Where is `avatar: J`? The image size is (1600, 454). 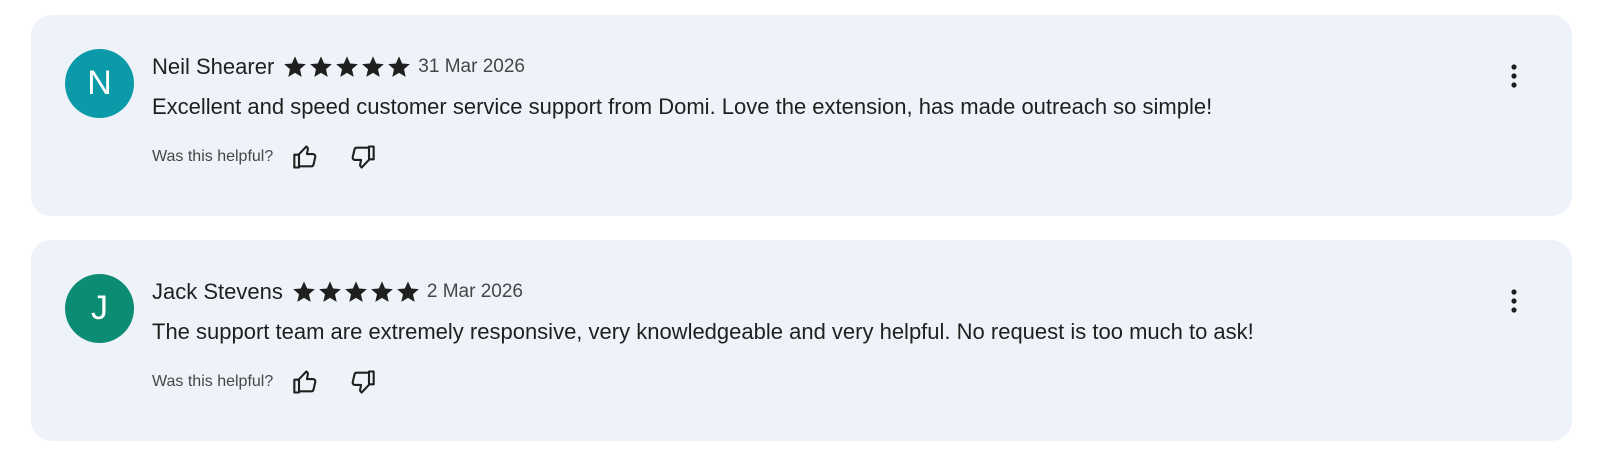 avatar: J is located at coordinates (99, 308).